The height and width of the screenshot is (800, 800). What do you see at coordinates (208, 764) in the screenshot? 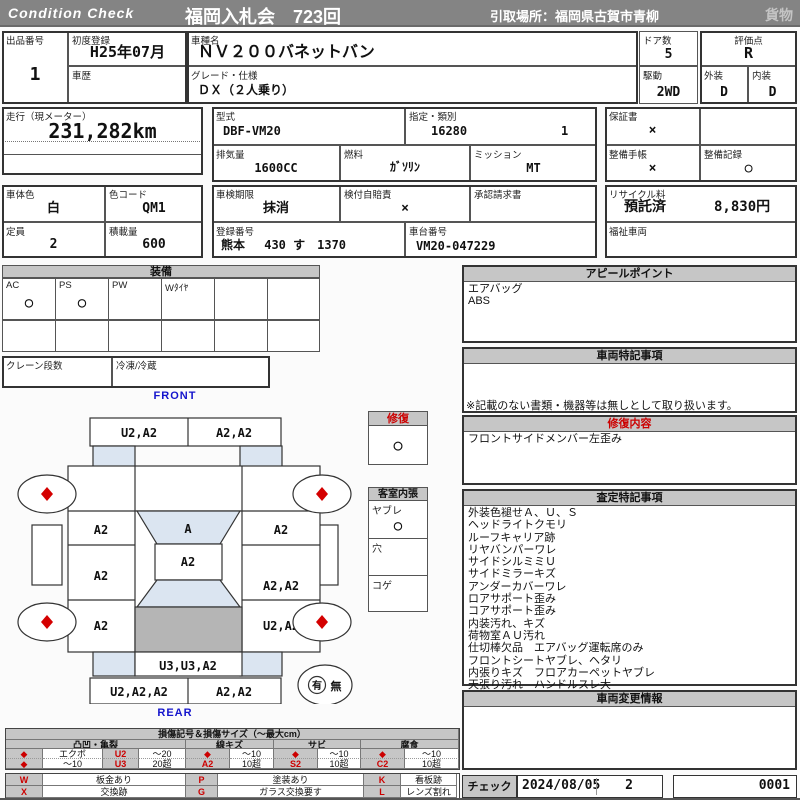
I see `legend-code-a2: A2` at bounding box center [208, 764].